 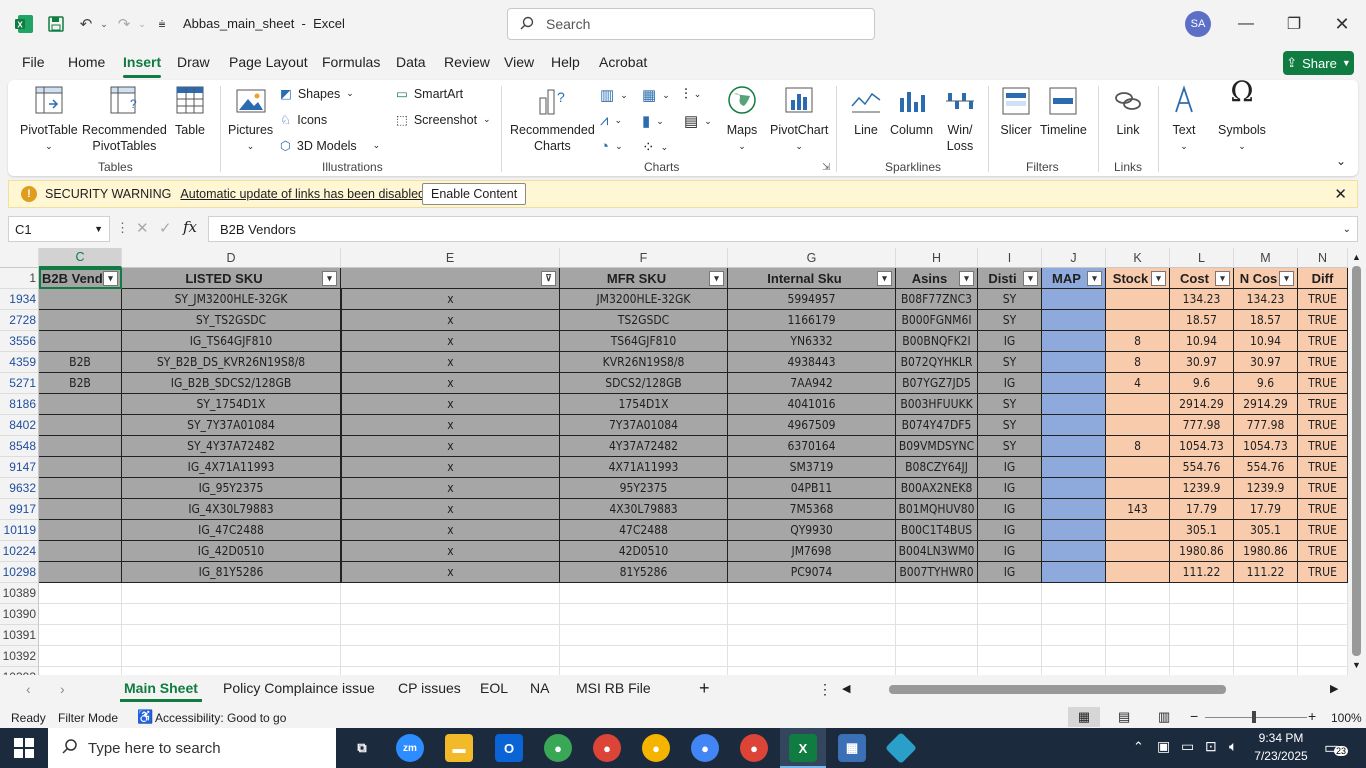 I want to click on tab-view: View, so click(x=519, y=62).